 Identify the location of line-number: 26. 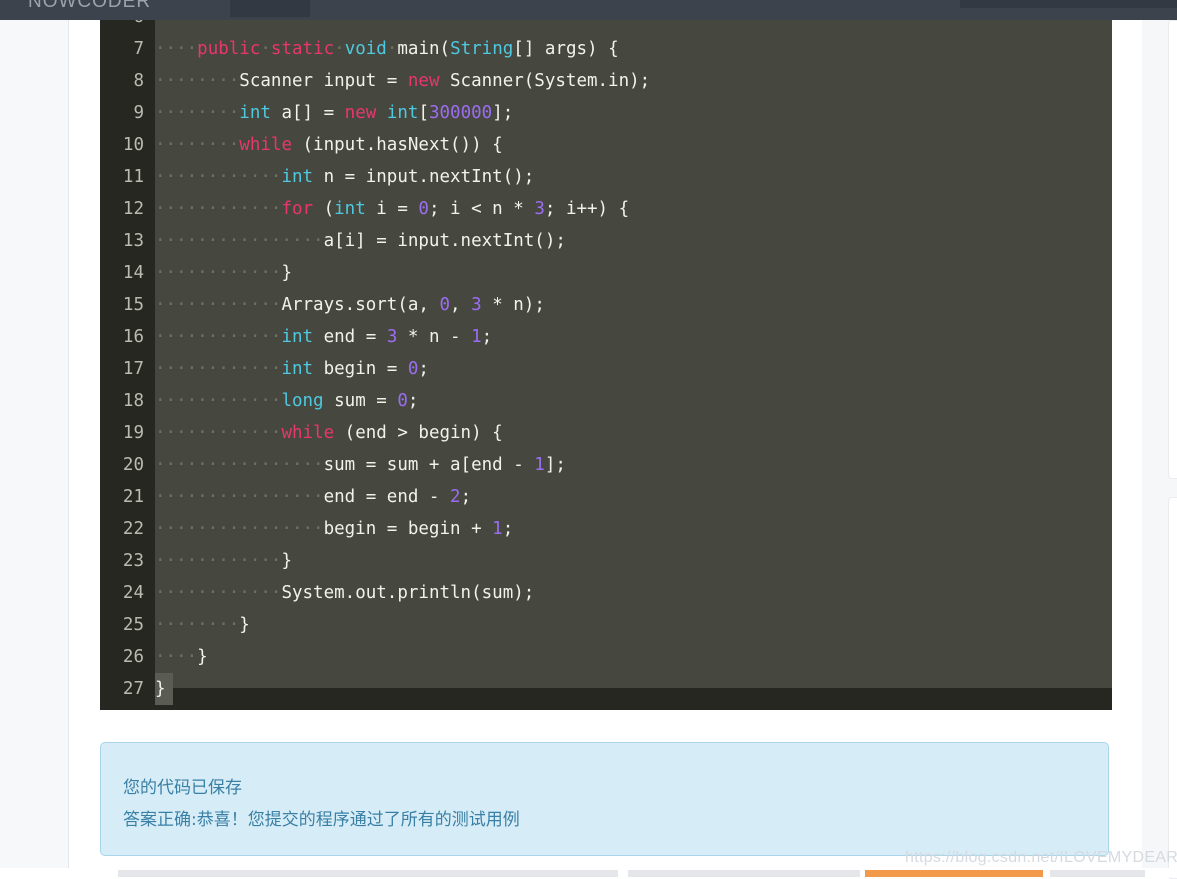
(133, 657).